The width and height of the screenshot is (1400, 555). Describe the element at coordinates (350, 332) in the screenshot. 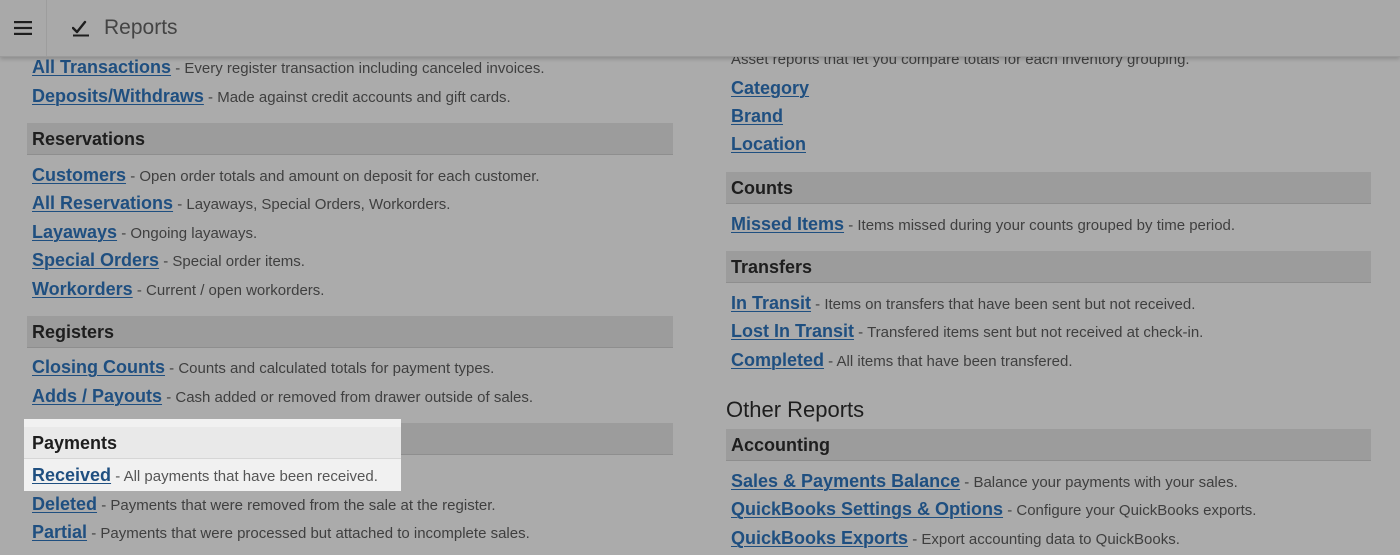

I see `section-header-registers: Registers` at that location.